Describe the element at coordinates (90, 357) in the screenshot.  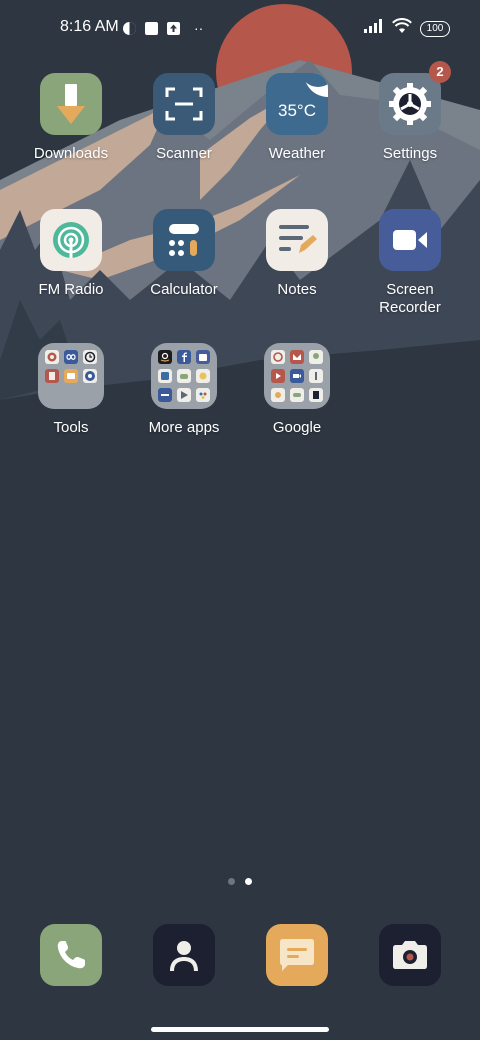
I see `clock-icon` at that location.